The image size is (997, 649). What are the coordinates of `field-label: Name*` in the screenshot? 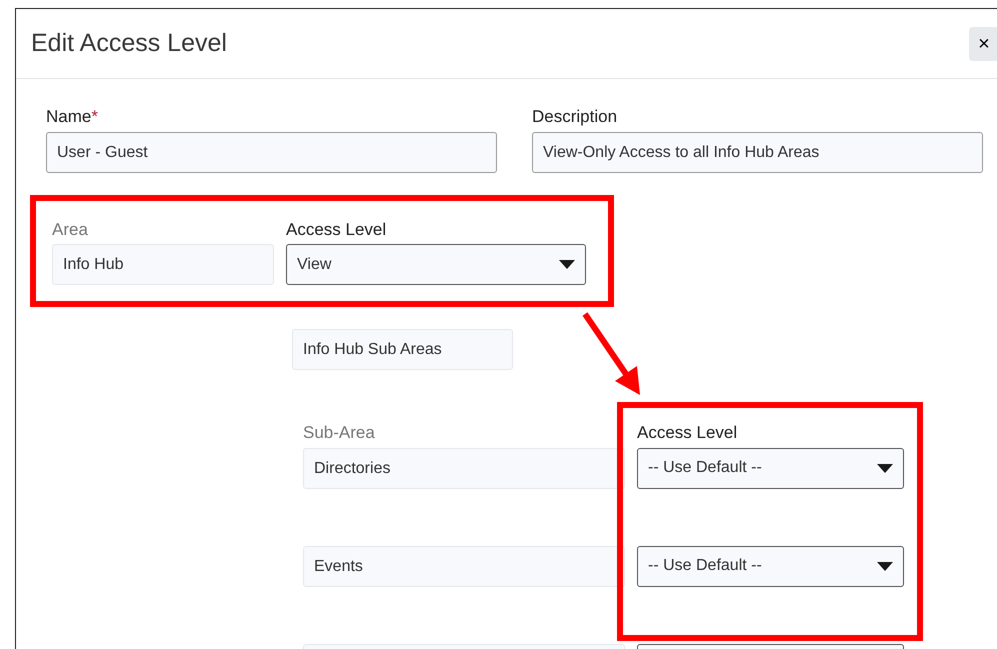 It's located at (72, 117).